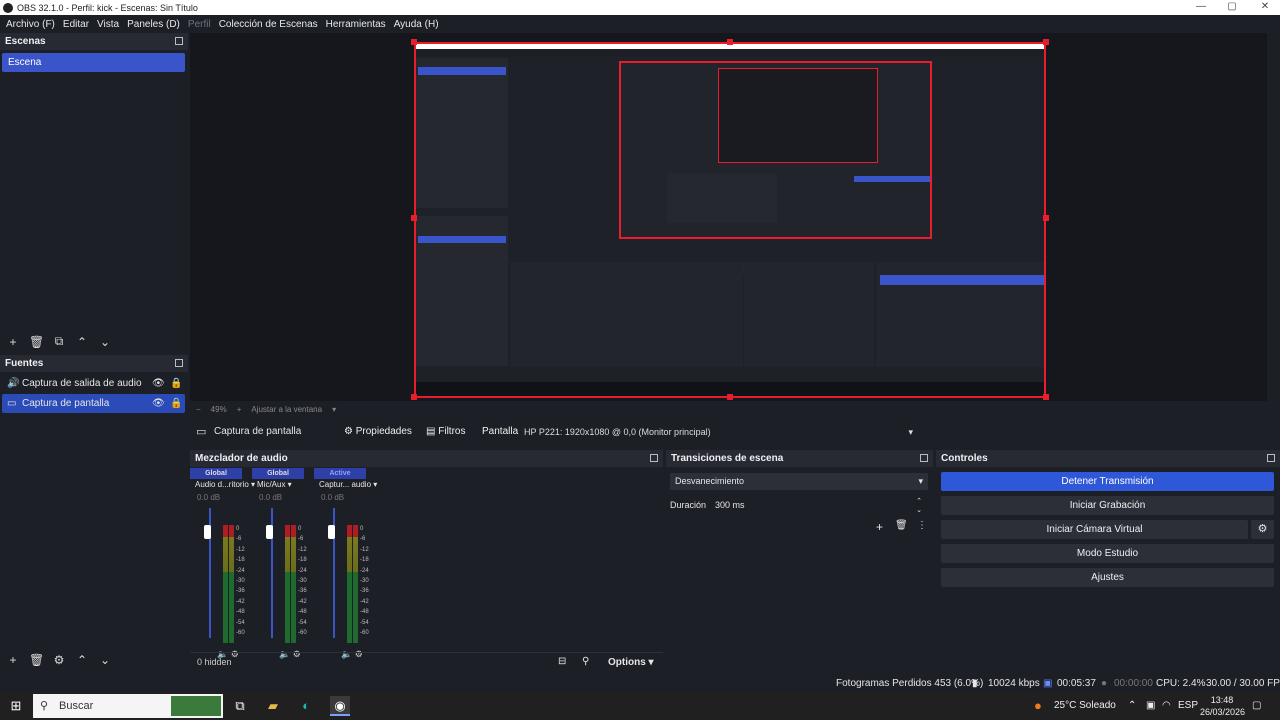 Image resolution: width=1280 pixels, height=720 pixels. What do you see at coordinates (153, 24) in the screenshot?
I see `menu-paneles: Paneles (D)` at bounding box center [153, 24].